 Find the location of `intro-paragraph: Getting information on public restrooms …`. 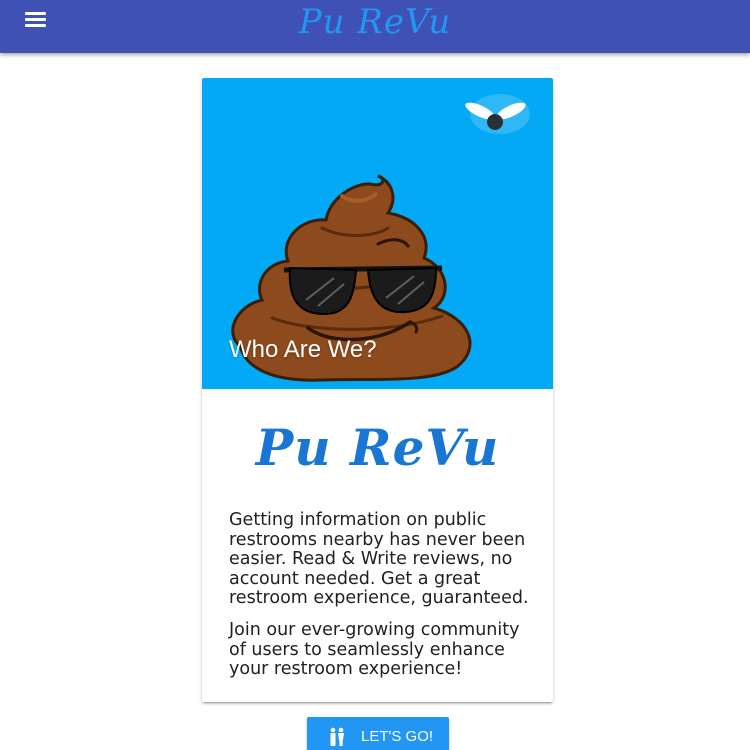

intro-paragraph: Getting information on public restrooms … is located at coordinates (379, 559).